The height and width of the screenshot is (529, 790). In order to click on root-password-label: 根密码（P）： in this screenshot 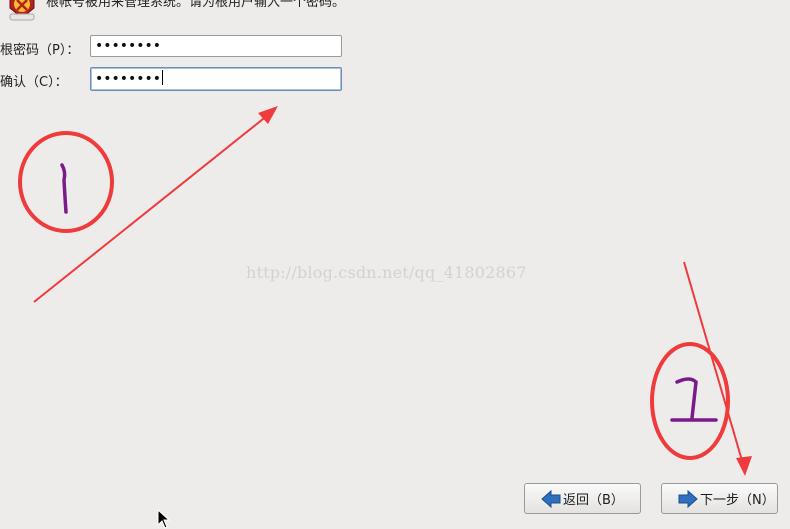, I will do `click(40, 50)`.